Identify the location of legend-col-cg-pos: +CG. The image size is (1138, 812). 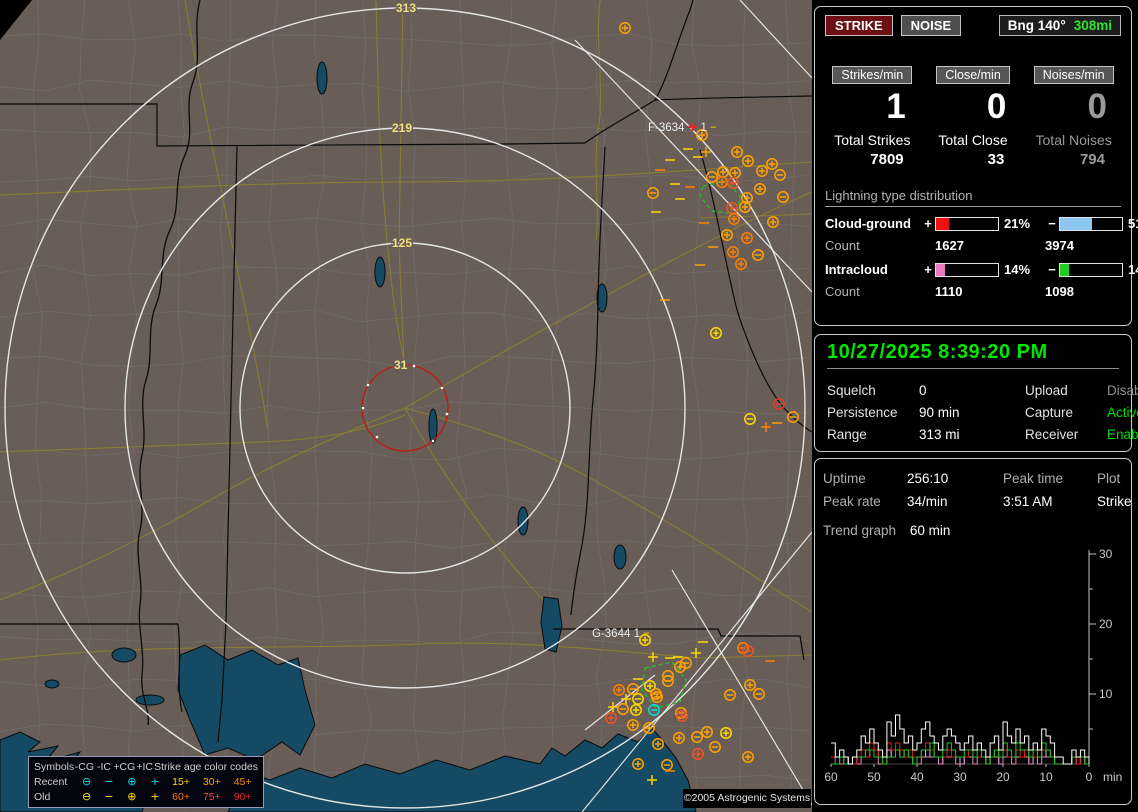
(124, 766).